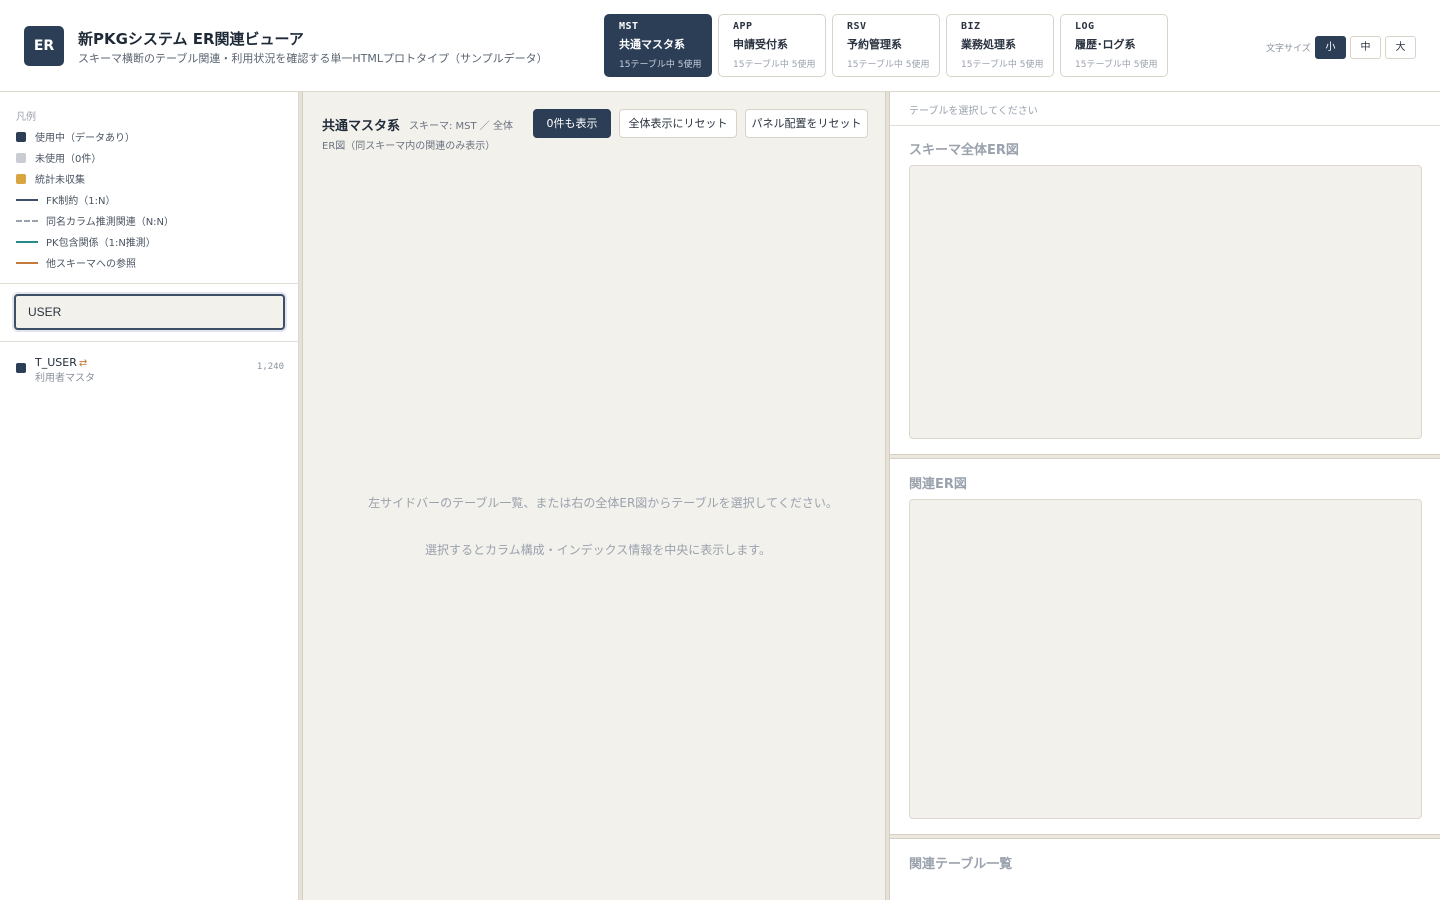  What do you see at coordinates (652, 44) in the screenshot?
I see `tab-name: 共通マスタ系` at bounding box center [652, 44].